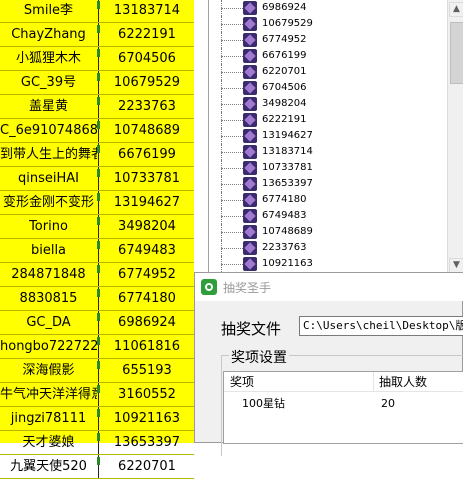 The width and height of the screenshot is (463, 479). I want to click on sheet-cell-id: 6986924, so click(146, 322).